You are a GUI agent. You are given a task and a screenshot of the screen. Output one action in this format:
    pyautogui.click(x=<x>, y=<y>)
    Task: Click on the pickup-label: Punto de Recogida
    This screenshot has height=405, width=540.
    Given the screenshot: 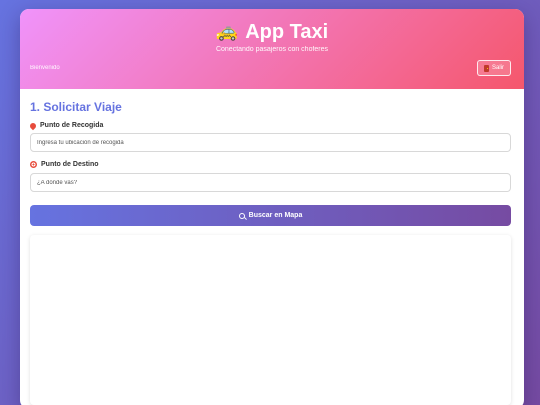 What is the action you would take?
    pyautogui.click(x=66, y=125)
    